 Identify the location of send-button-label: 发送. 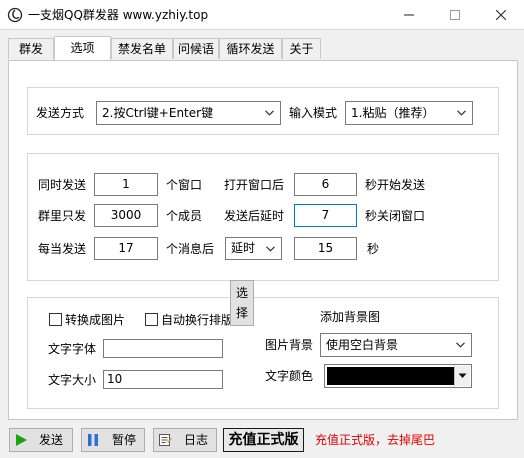
(51, 440).